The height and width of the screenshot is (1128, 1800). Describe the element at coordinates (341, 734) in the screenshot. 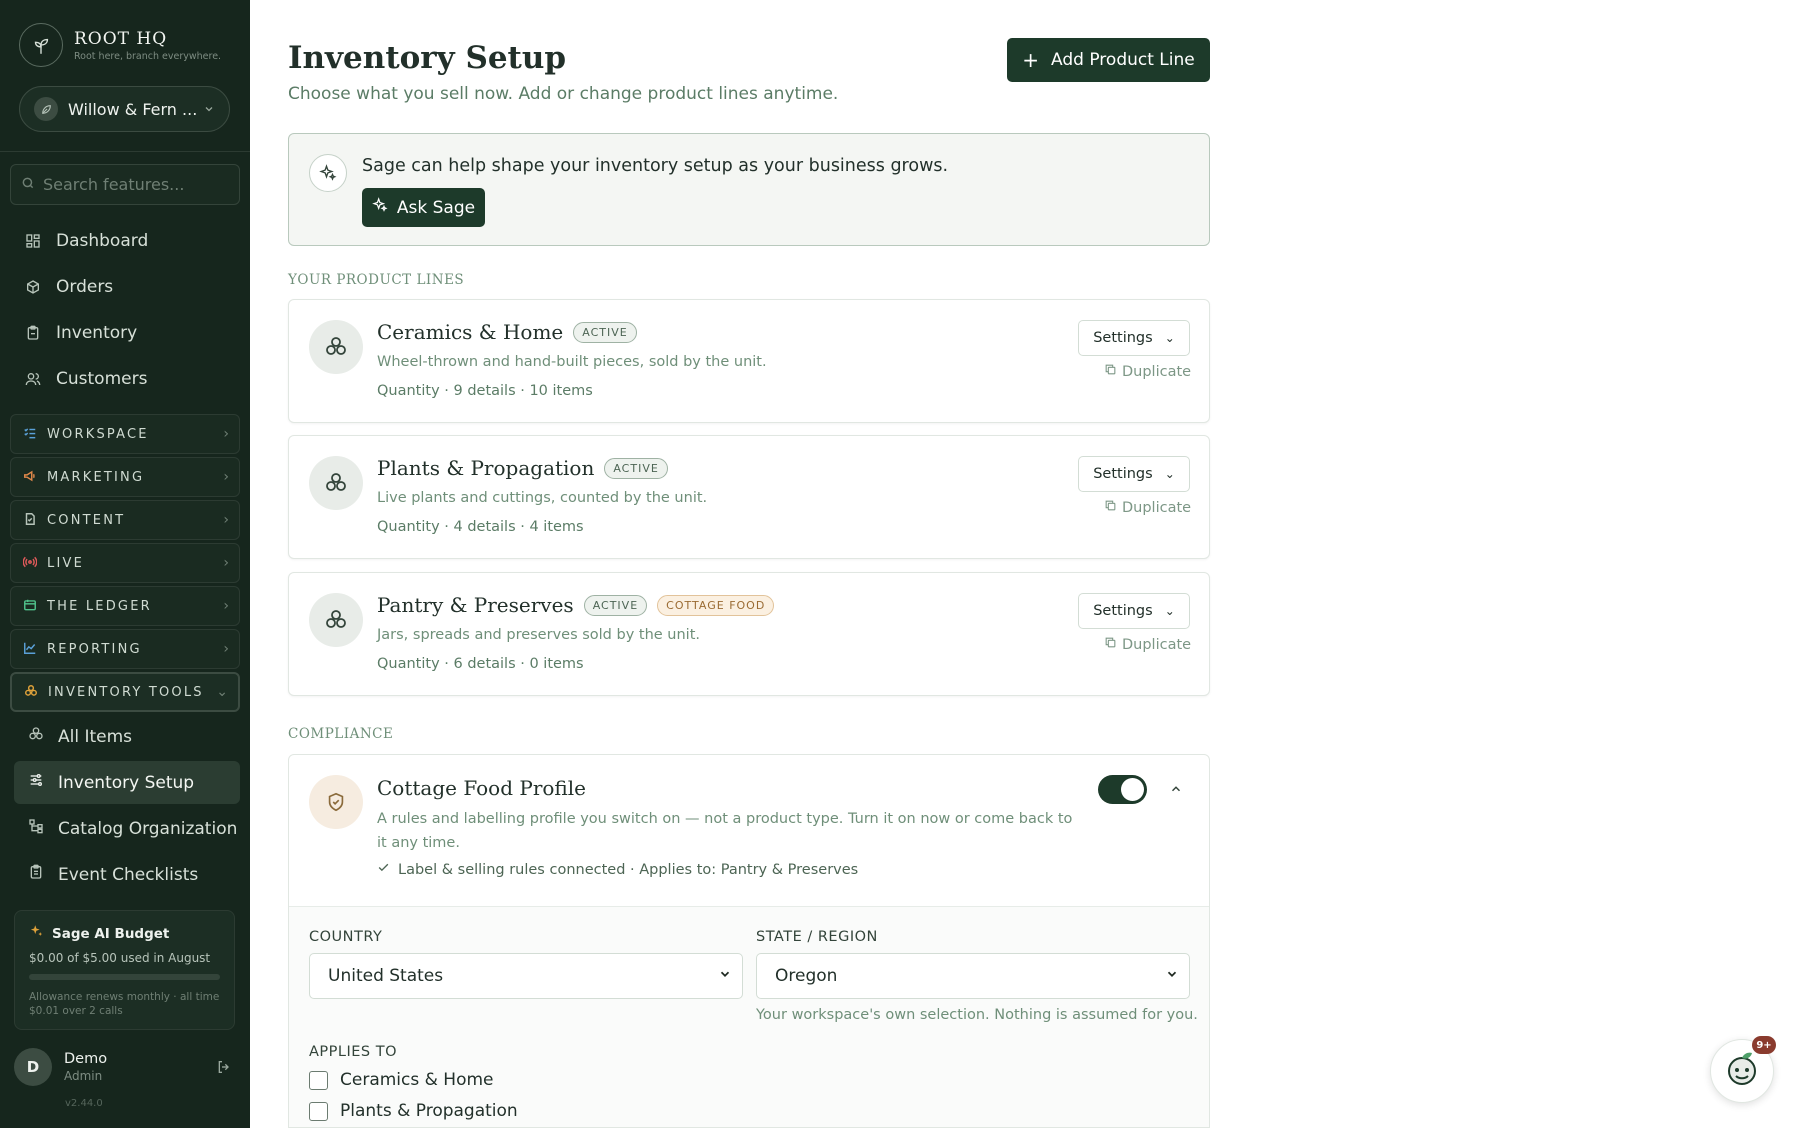

I see `compliance-heading: COMPLIANCE` at that location.